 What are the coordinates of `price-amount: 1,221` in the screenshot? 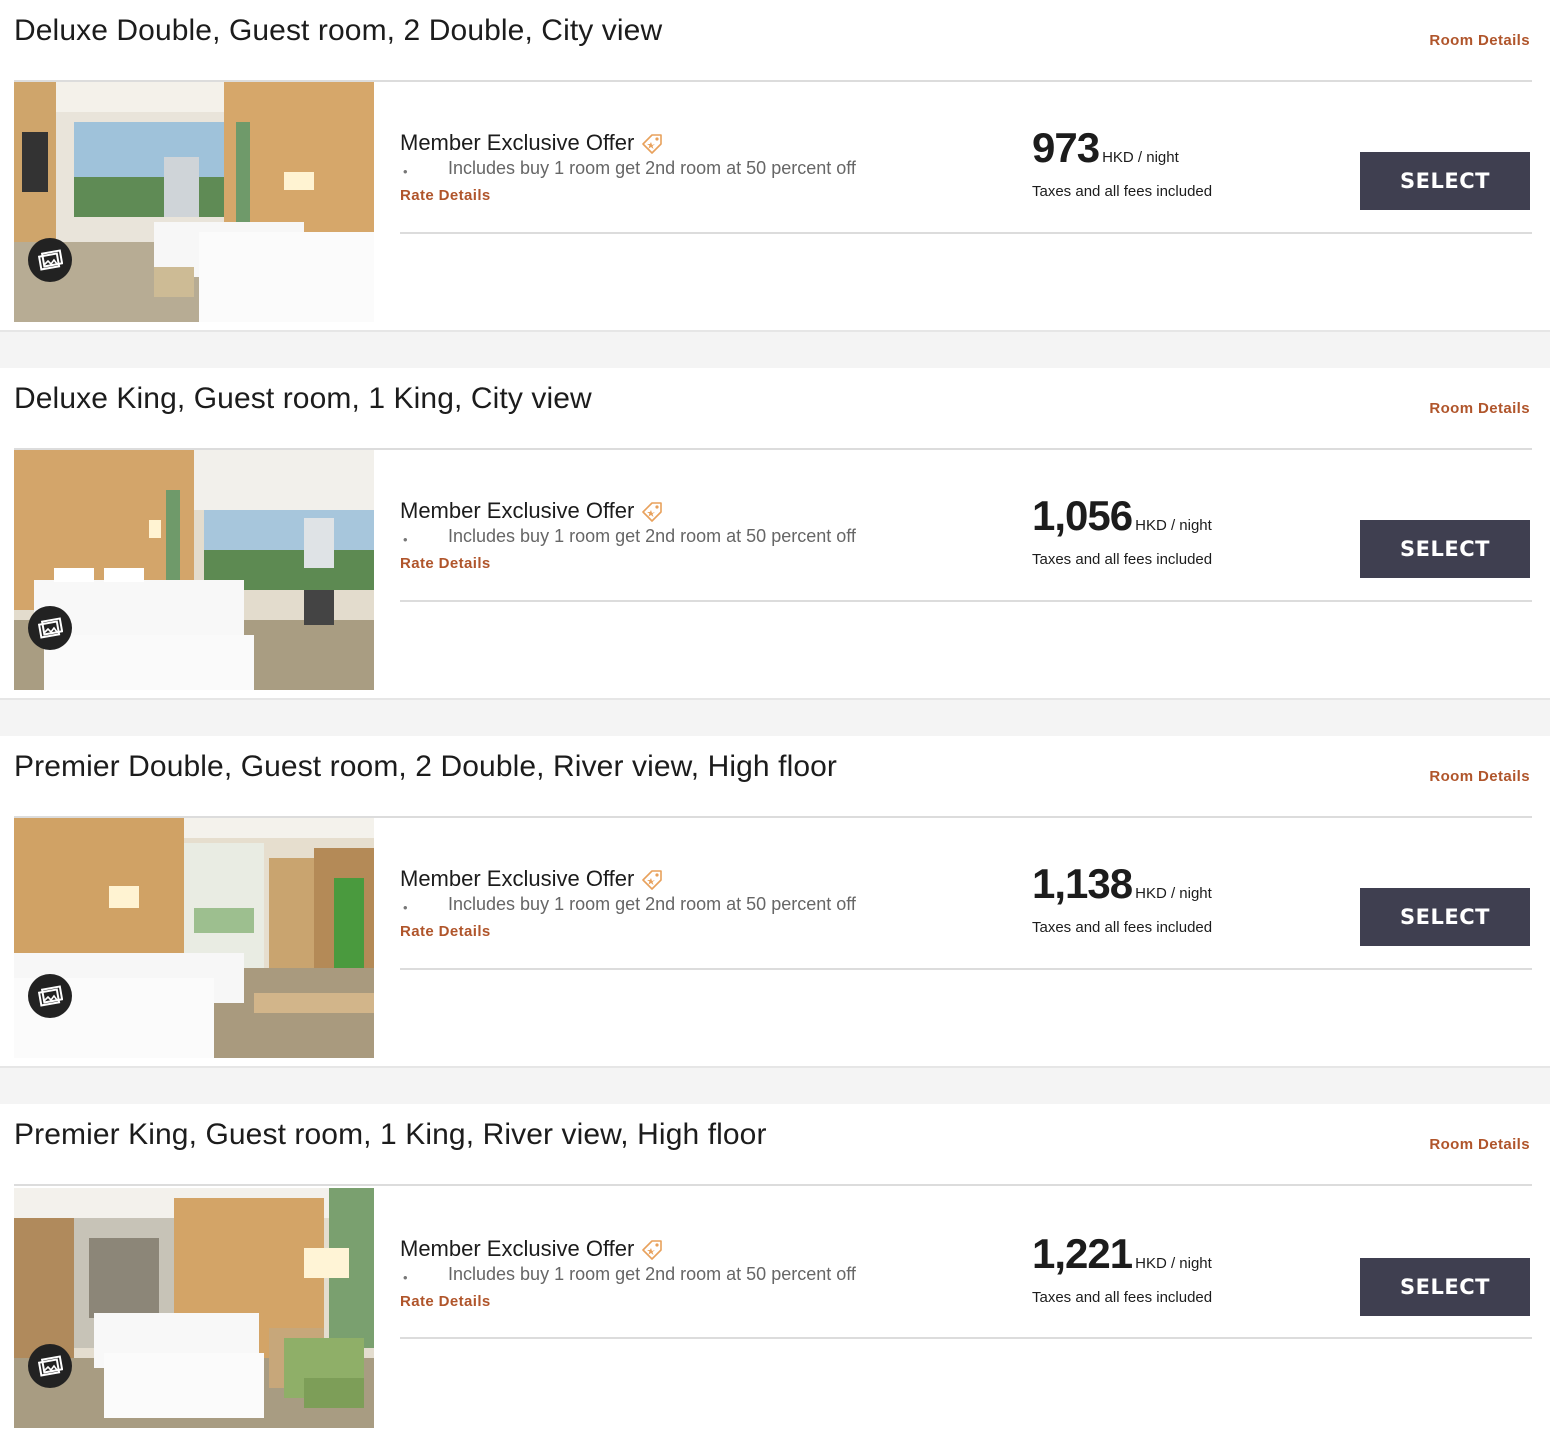 It's located at (1082, 1253).